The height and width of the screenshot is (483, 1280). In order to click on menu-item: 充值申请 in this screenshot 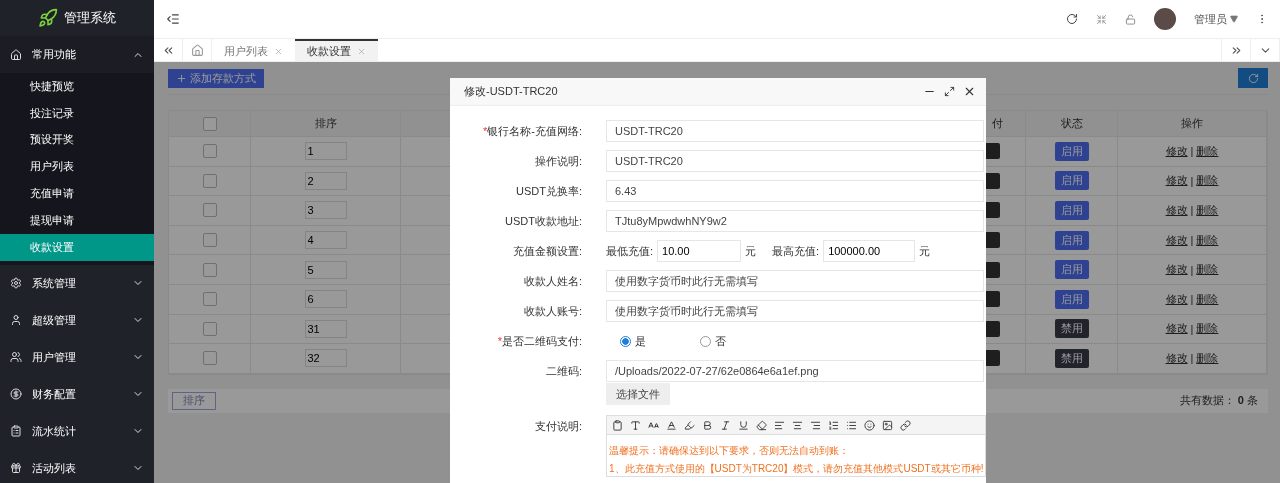, I will do `click(77, 193)`.